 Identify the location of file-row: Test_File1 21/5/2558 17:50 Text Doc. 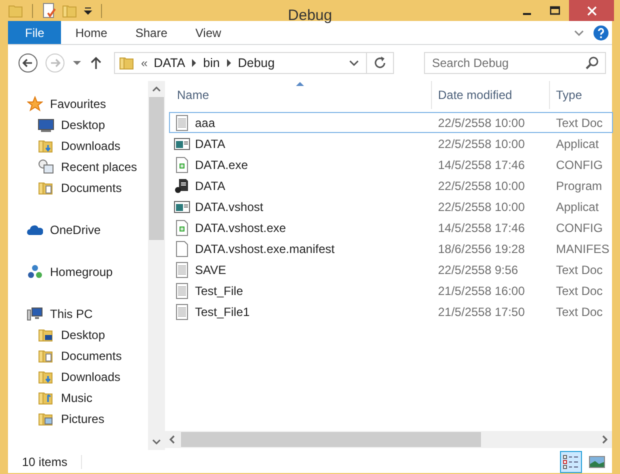
(391, 311).